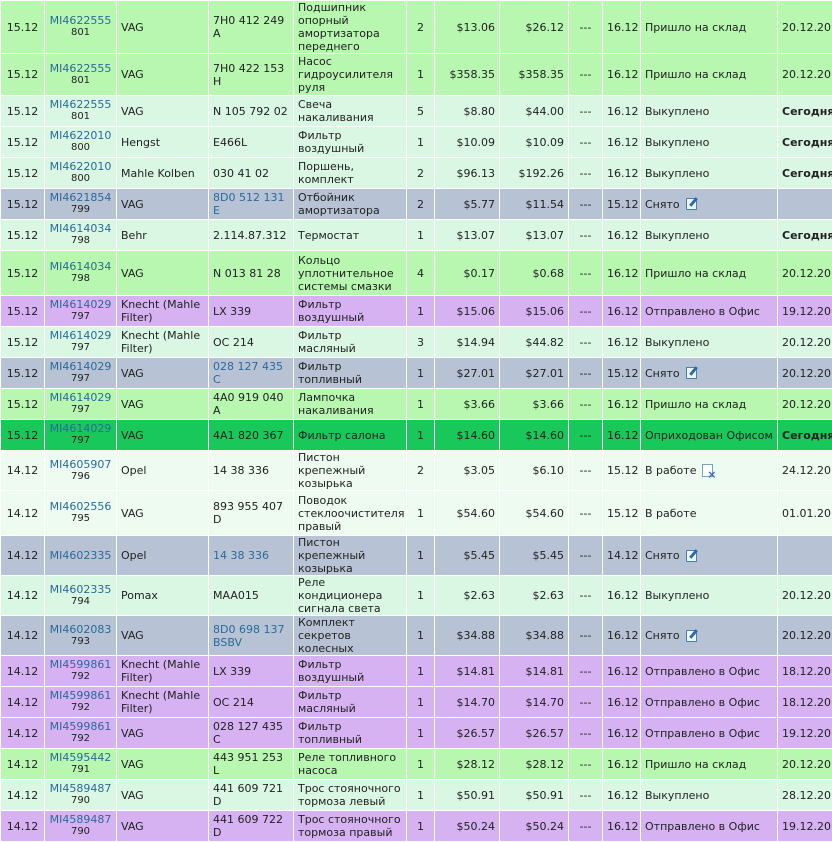  What do you see at coordinates (350, 373) in the screenshot?
I see `part-name: Фильтр топливный` at bounding box center [350, 373].